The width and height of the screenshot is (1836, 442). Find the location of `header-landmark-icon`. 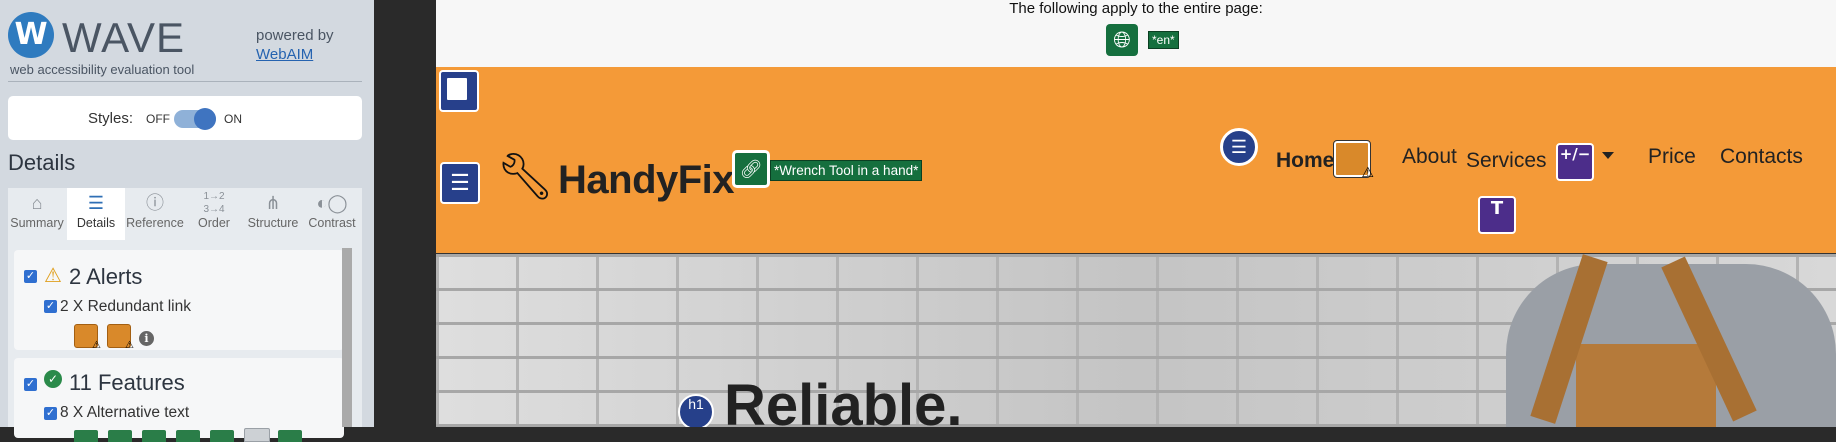

header-landmark-icon is located at coordinates (459, 91).